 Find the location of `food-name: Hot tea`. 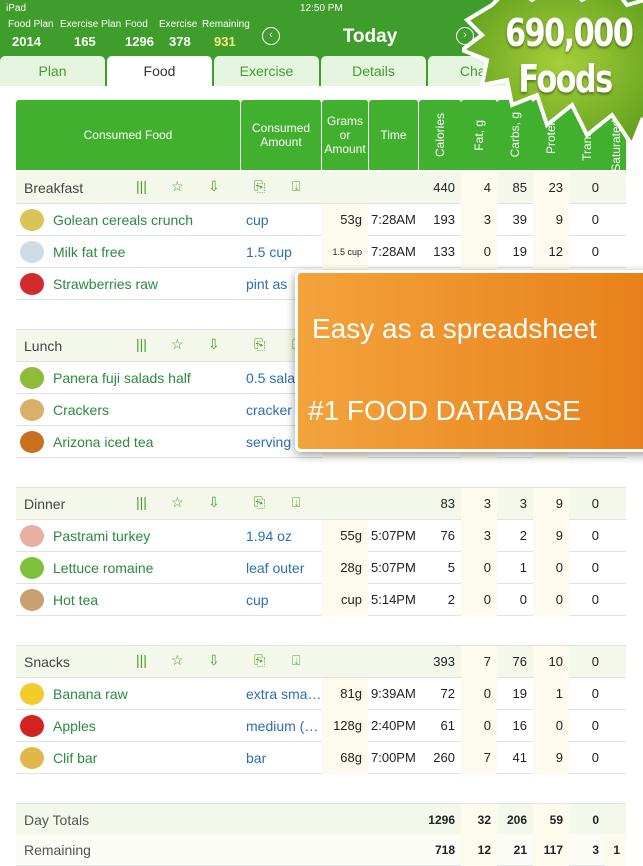

food-name: Hot tea is located at coordinates (146, 600).